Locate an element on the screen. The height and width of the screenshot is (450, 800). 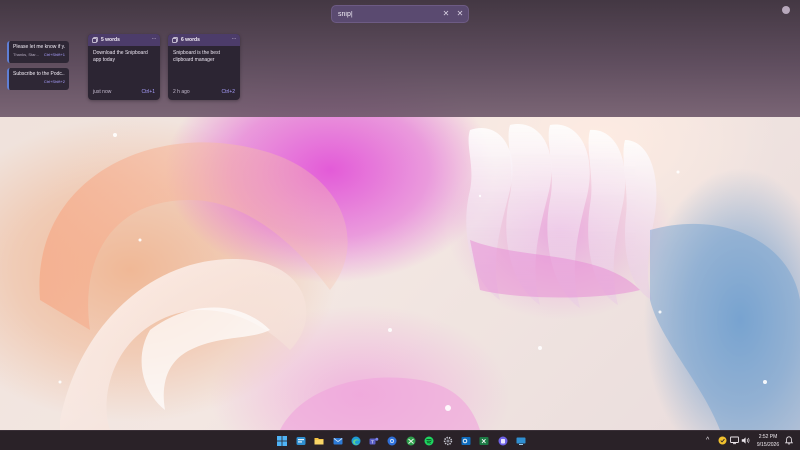
edge-icon is located at coordinates (355, 440).